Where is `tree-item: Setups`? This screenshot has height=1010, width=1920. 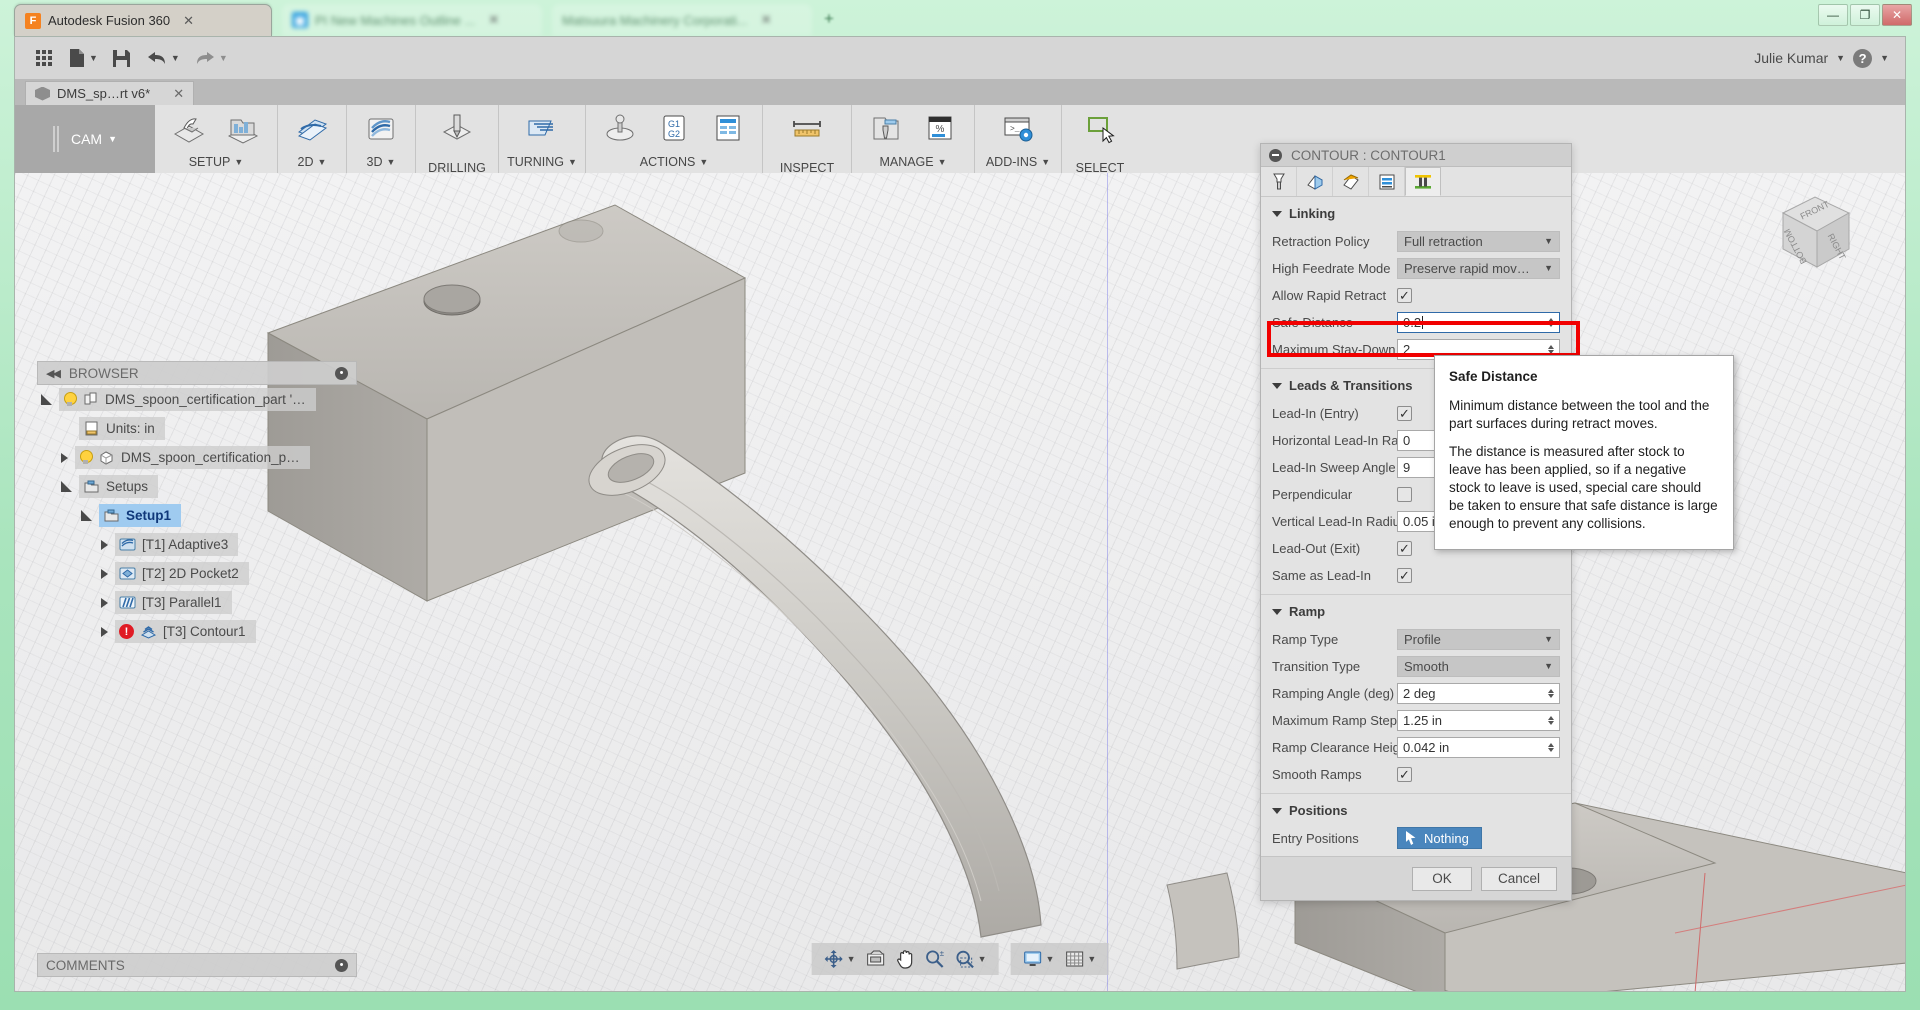
tree-item: Setups is located at coordinates (197, 486).